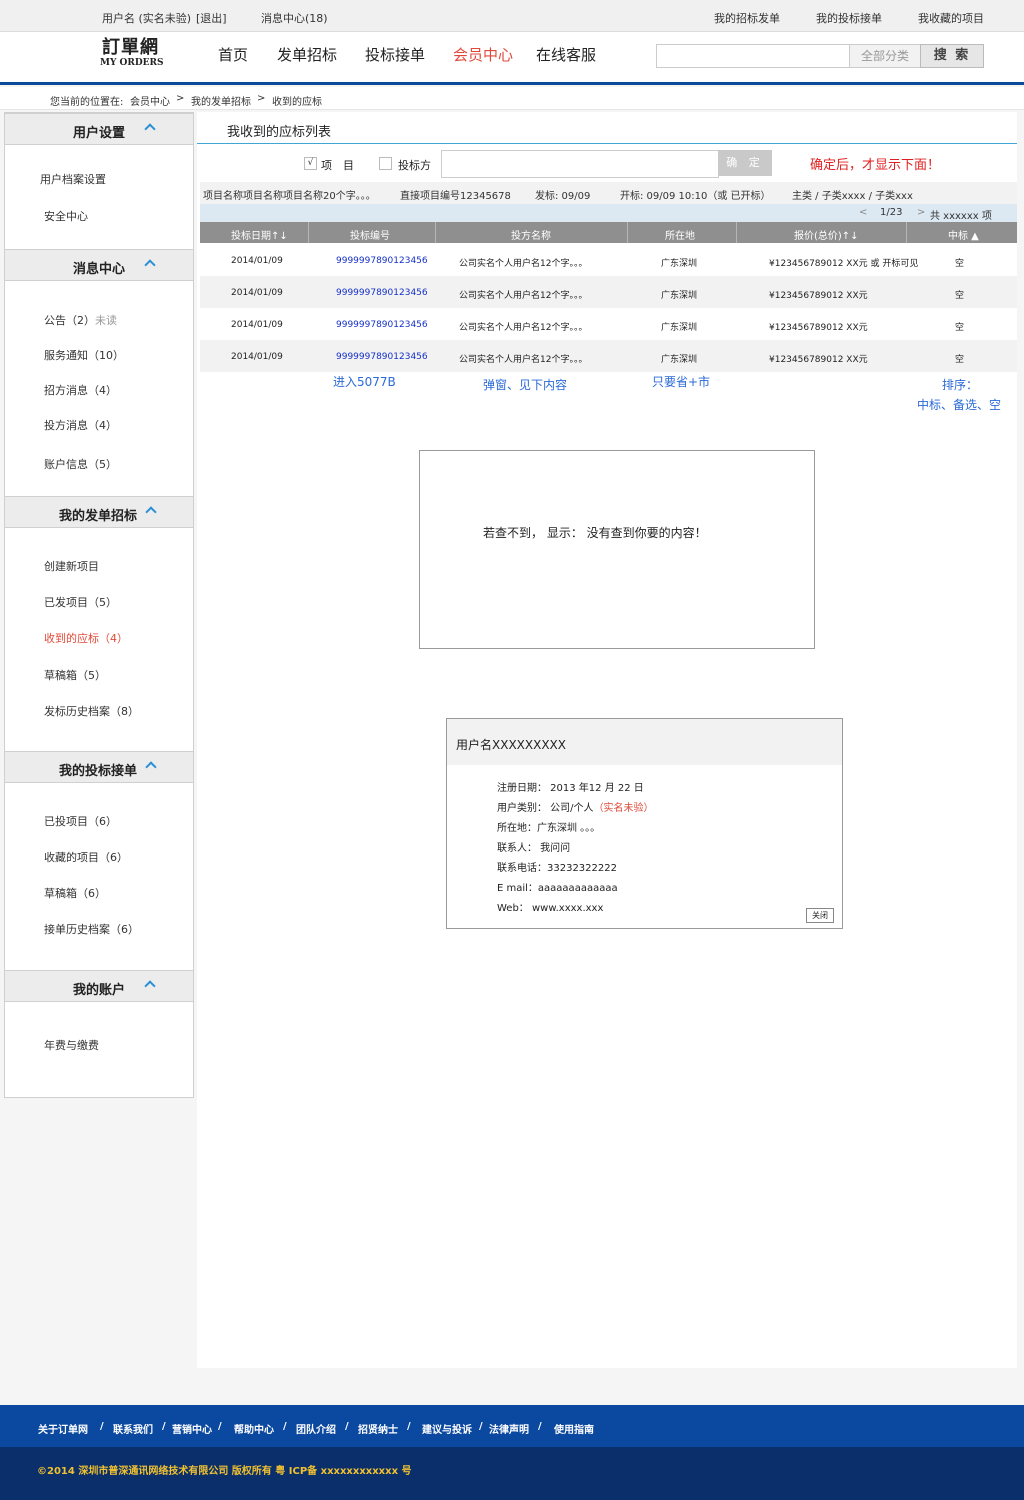 This screenshot has height=1500, width=1024. What do you see at coordinates (307, 54) in the screenshot?
I see `nav-post: 发单招标` at bounding box center [307, 54].